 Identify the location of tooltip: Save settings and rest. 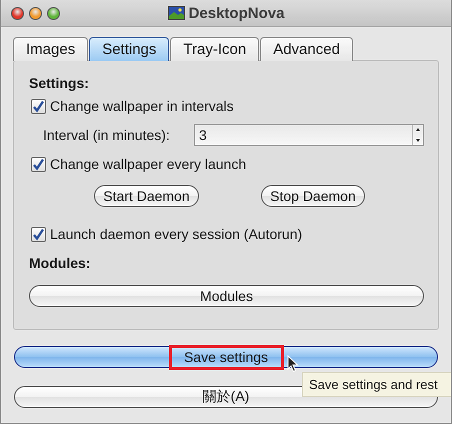
(376, 384).